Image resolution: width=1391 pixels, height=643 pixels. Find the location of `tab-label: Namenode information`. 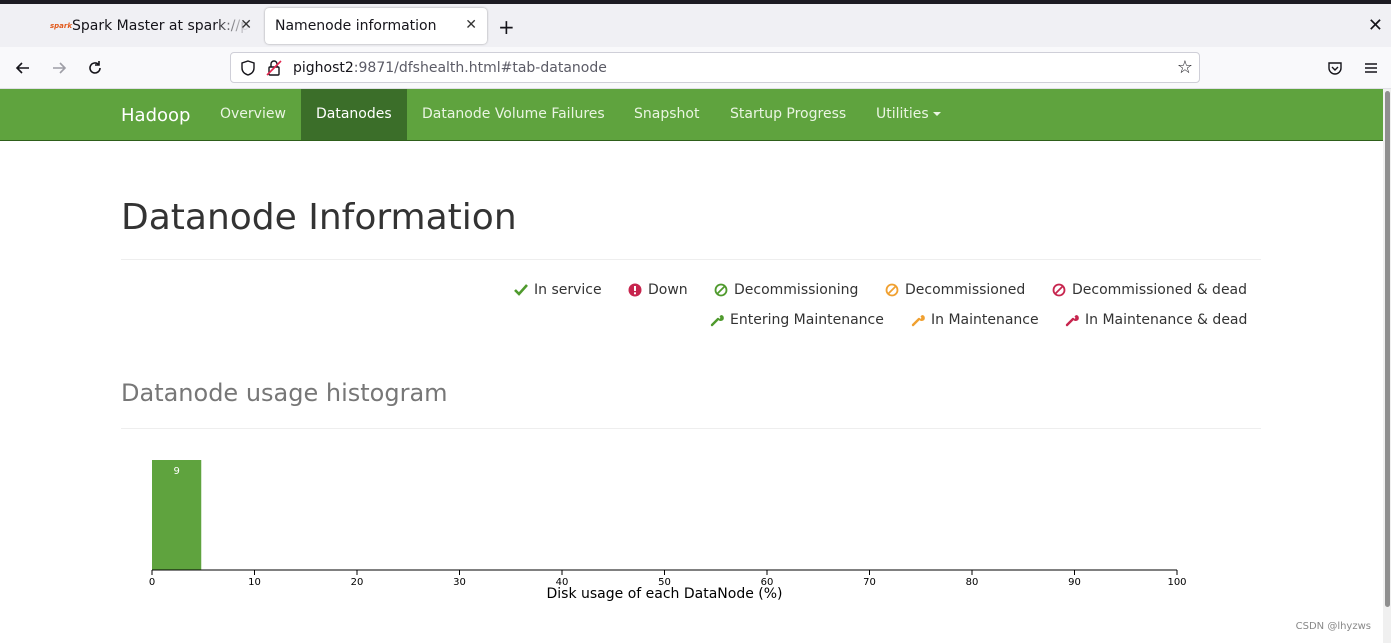

tab-label: Namenode information is located at coordinates (356, 26).